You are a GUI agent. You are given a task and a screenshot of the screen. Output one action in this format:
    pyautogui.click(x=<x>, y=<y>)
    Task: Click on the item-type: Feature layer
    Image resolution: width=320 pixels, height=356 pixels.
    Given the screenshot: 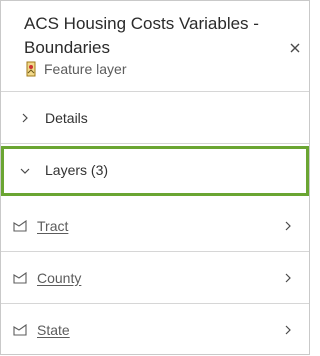 What is the action you would take?
    pyautogui.click(x=75, y=69)
    